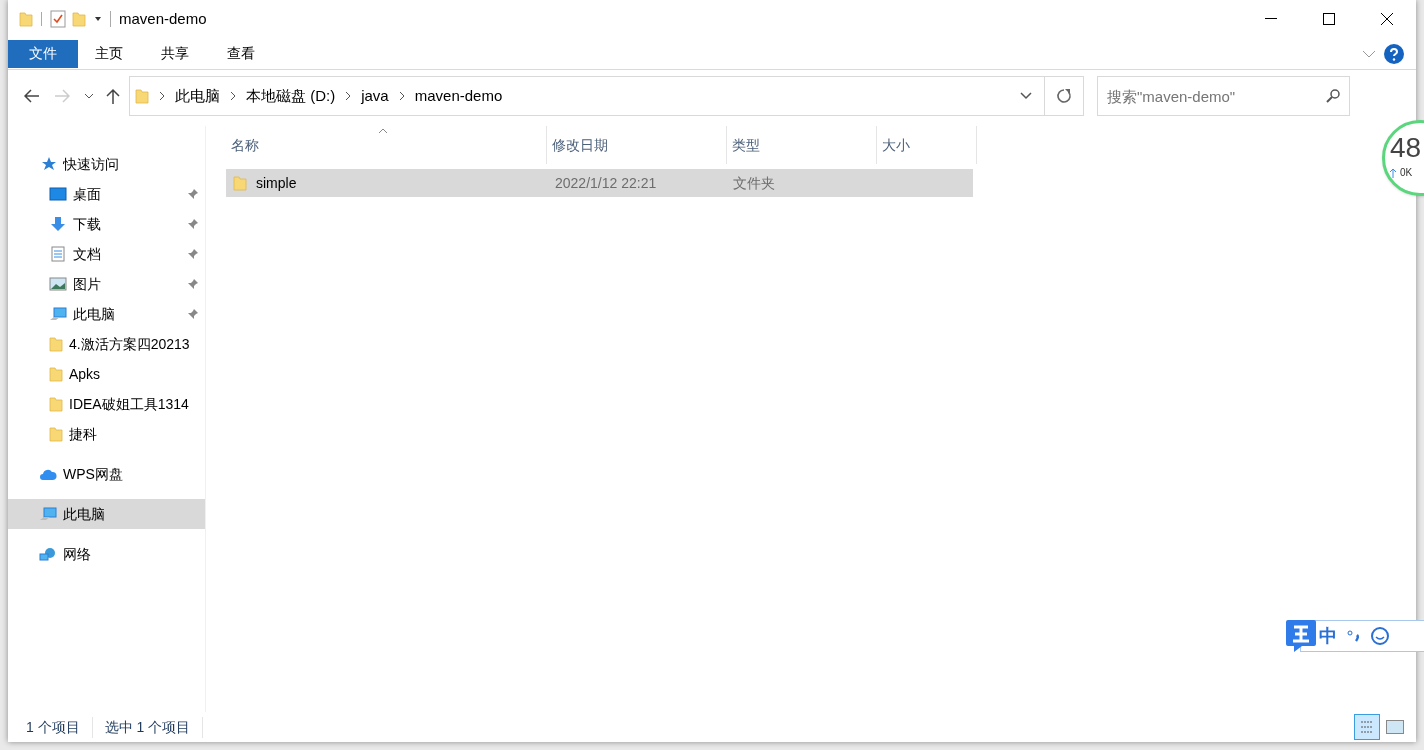  What do you see at coordinates (106, 374) in the screenshot?
I see `sidebar-item: Apks` at bounding box center [106, 374].